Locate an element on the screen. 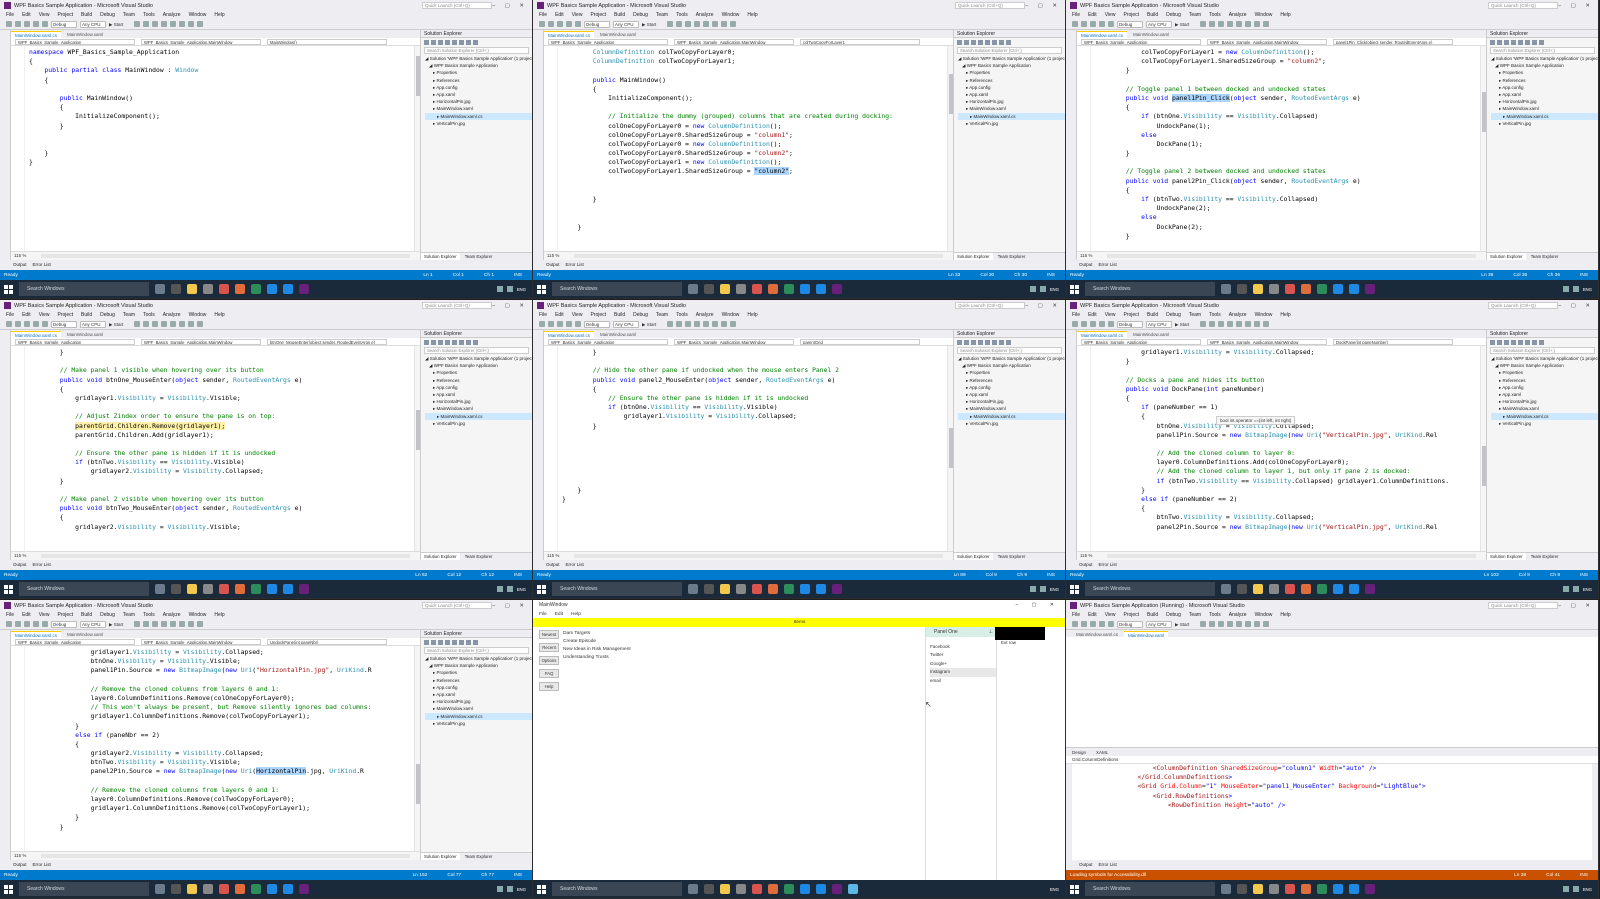 The height and width of the screenshot is (899, 1600). tab-team-explorer: Team Explorer is located at coordinates (1545, 256).